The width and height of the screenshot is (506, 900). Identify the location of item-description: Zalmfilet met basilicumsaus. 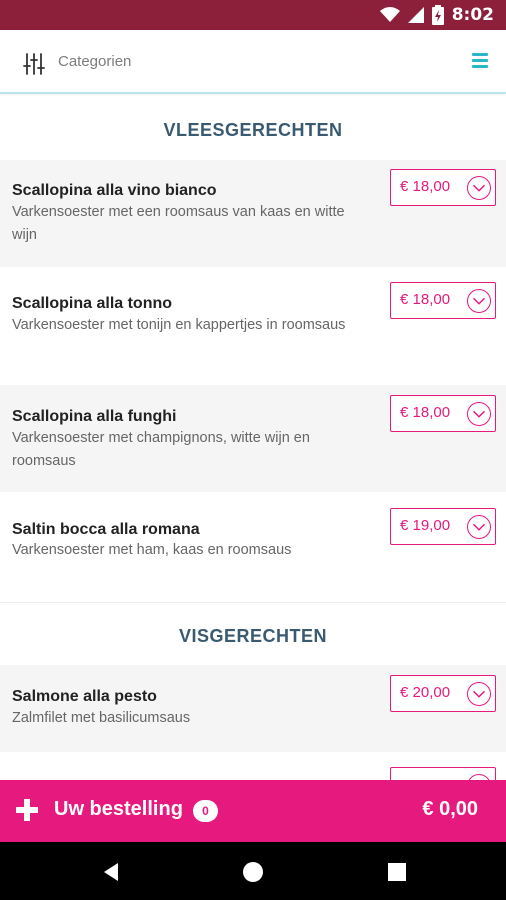
(101, 718).